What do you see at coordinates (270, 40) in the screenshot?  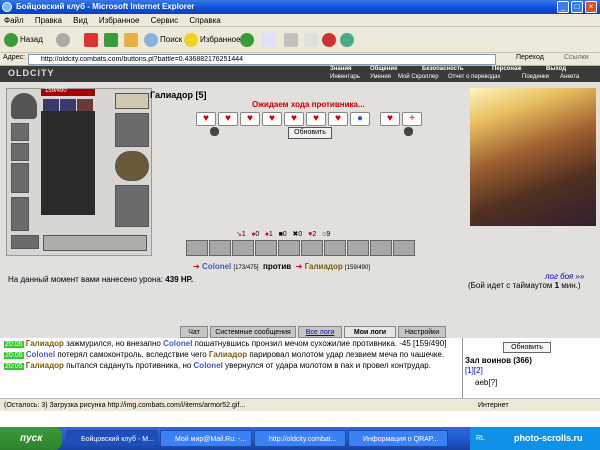 I see `mail-button` at bounding box center [270, 40].